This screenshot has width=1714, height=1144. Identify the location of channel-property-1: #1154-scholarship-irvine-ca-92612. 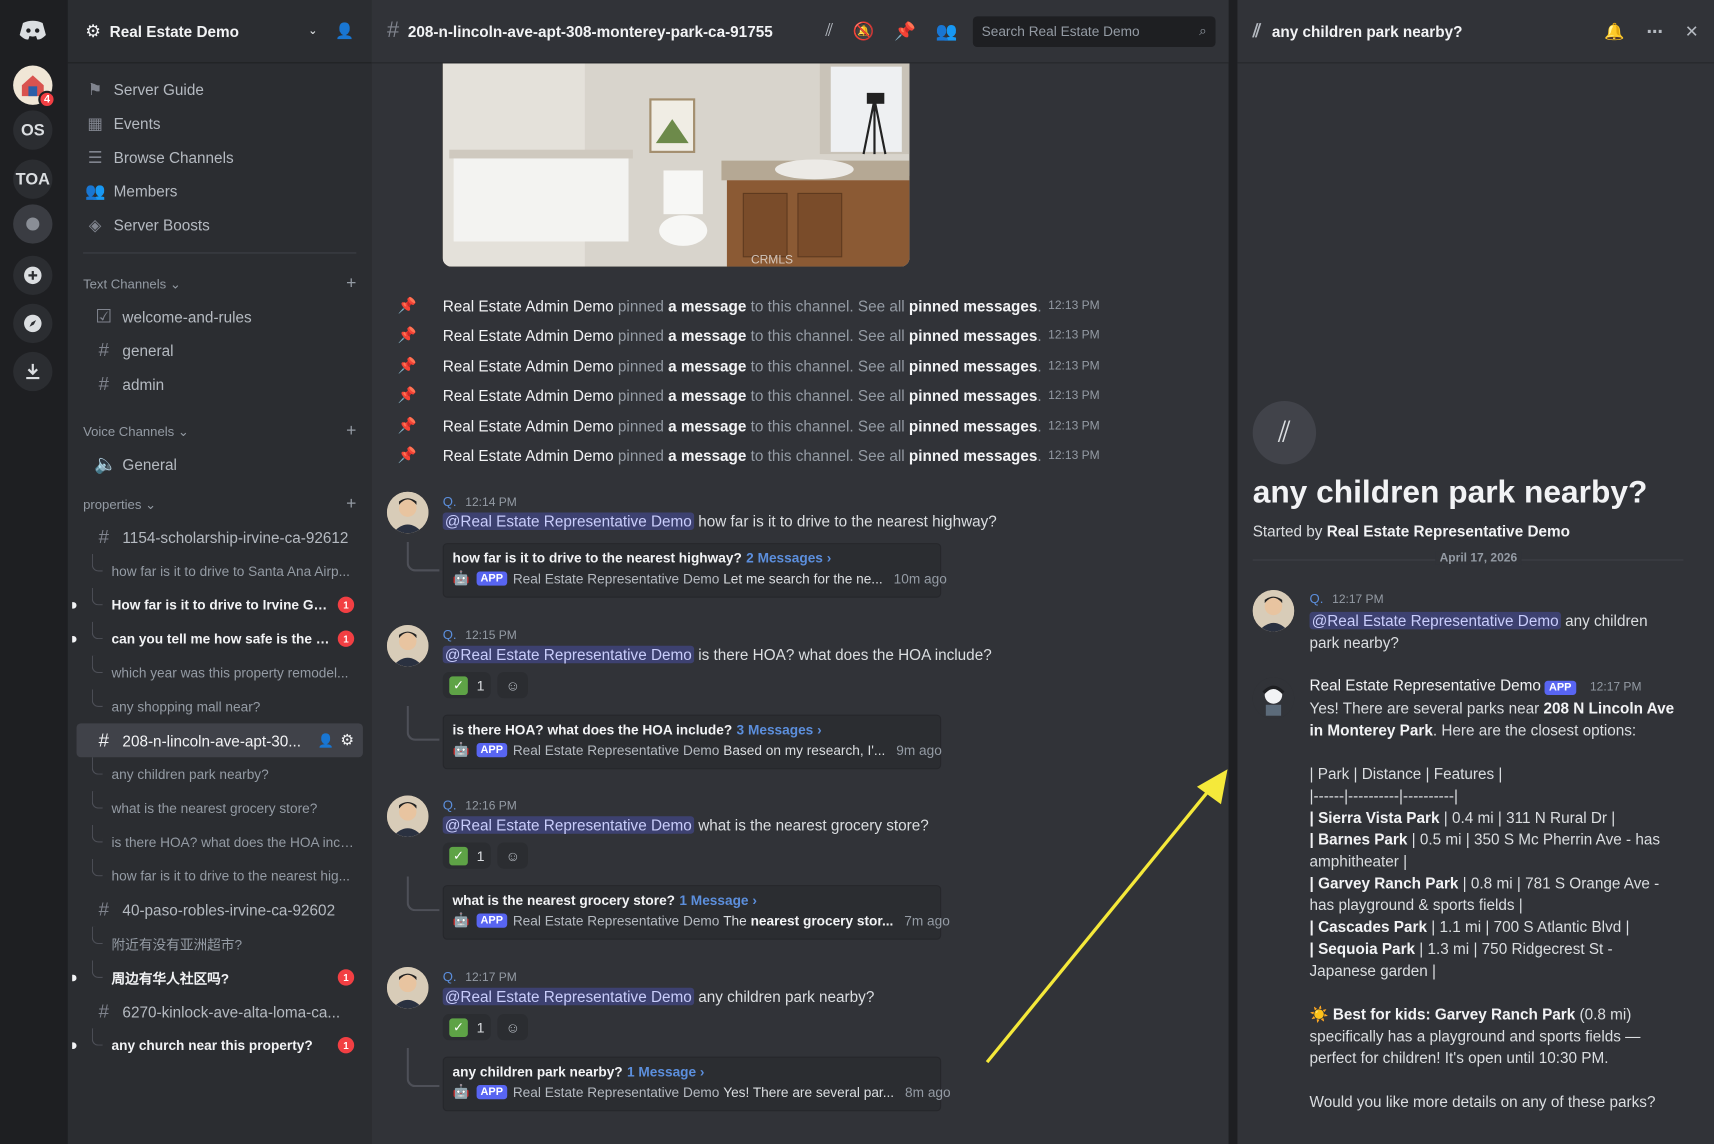
(220, 537).